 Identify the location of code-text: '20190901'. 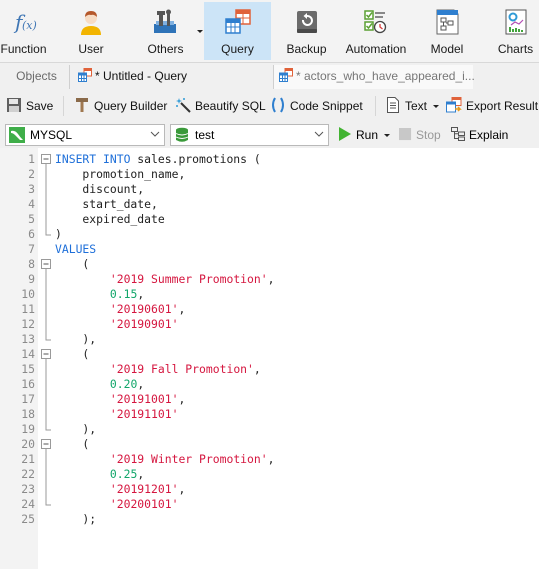
(117, 324).